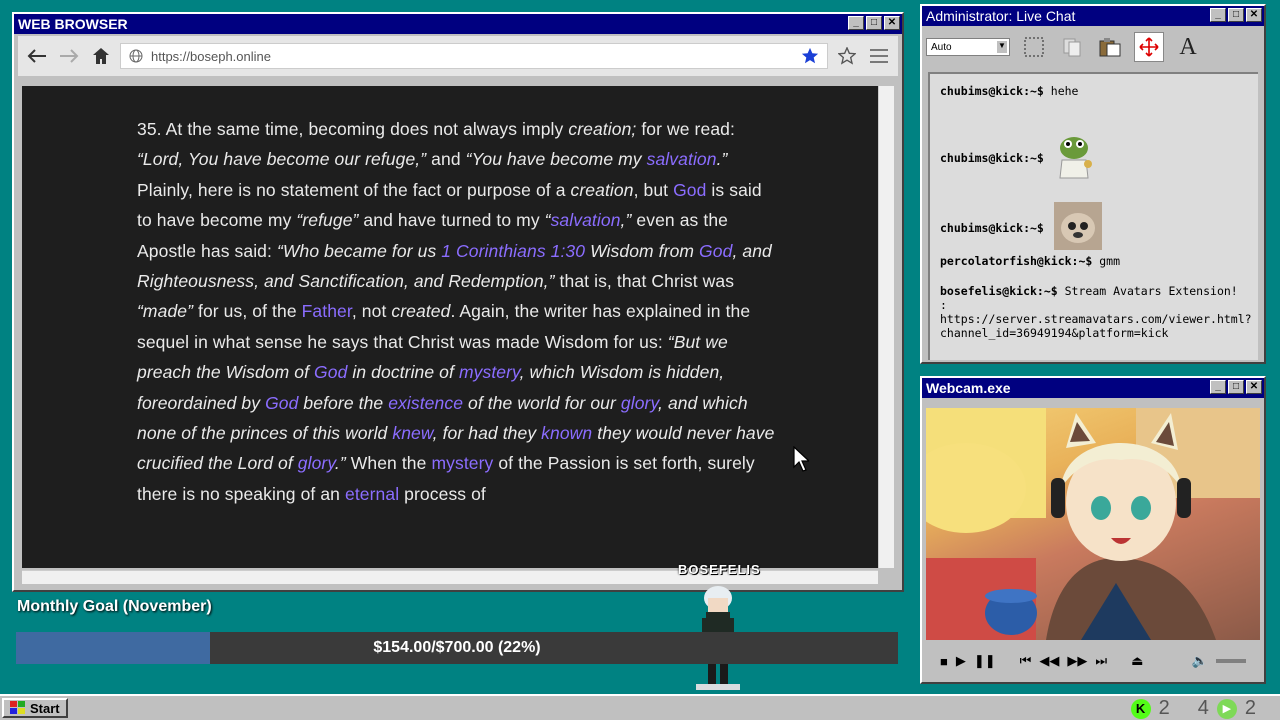 Image resolution: width=1280 pixels, height=720 pixels. Describe the element at coordinates (944, 661) in the screenshot. I see `stop-icon: ■` at that location.